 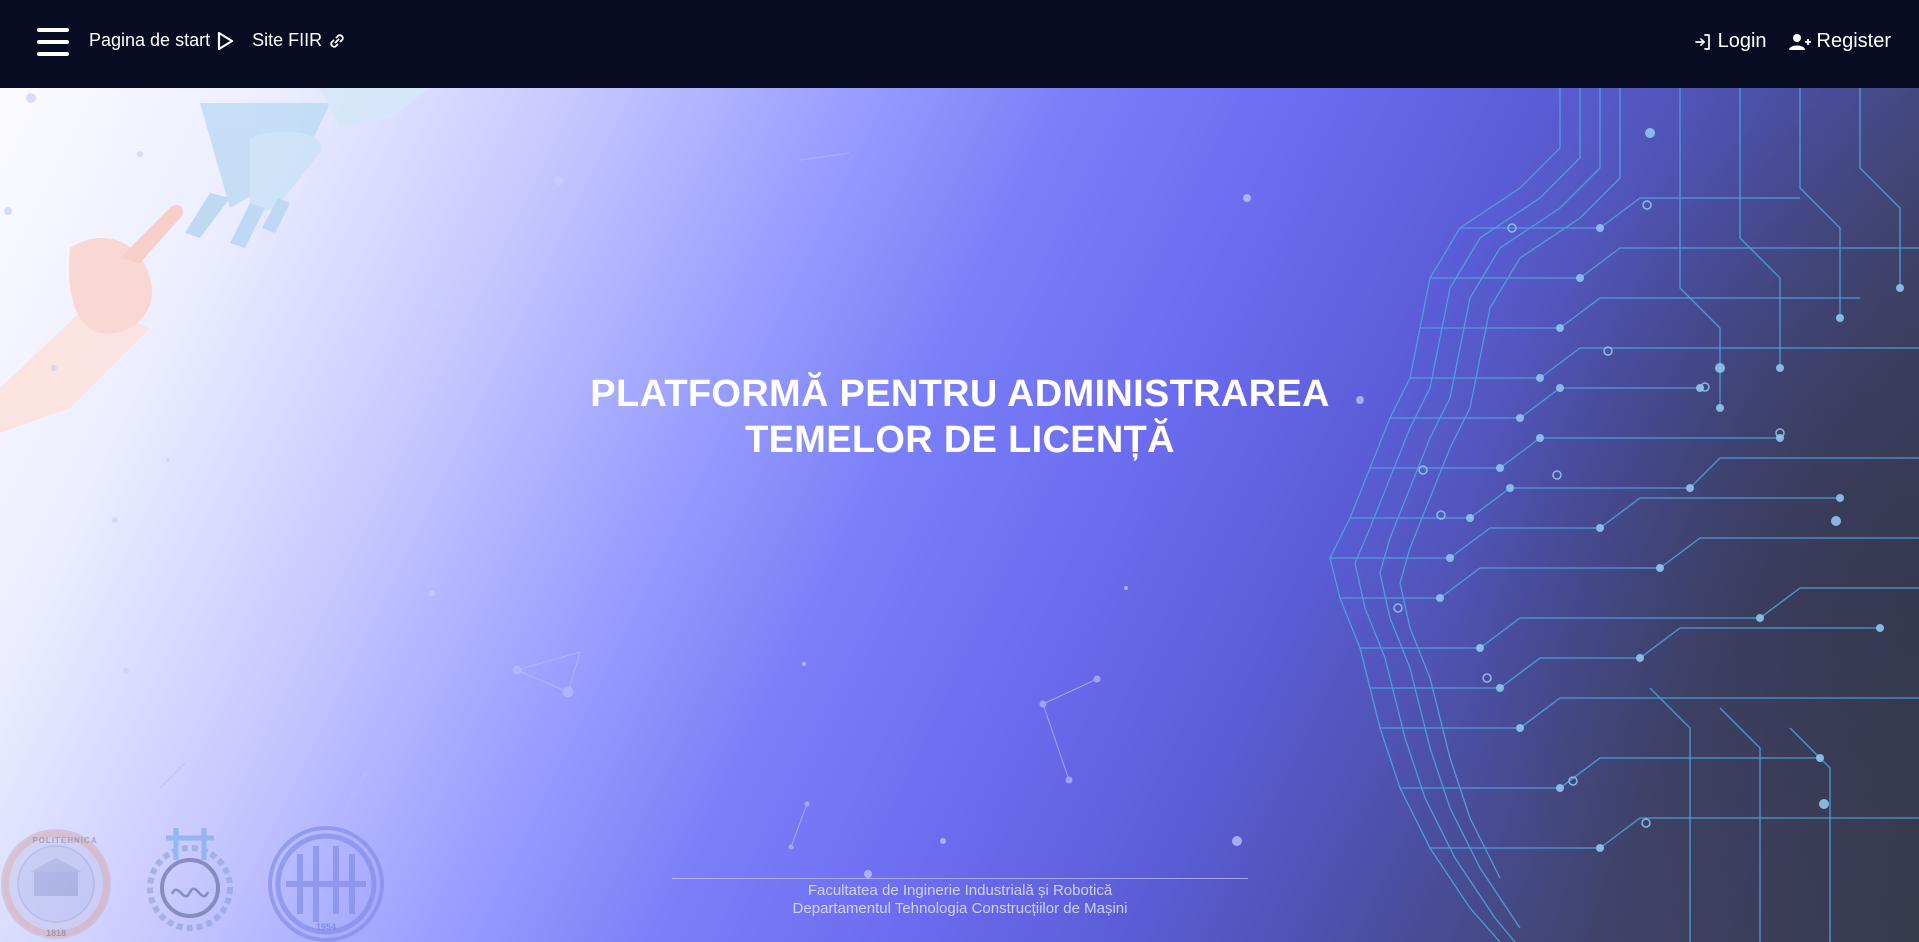 I want to click on play-triangle-icon, so click(x=225, y=40).